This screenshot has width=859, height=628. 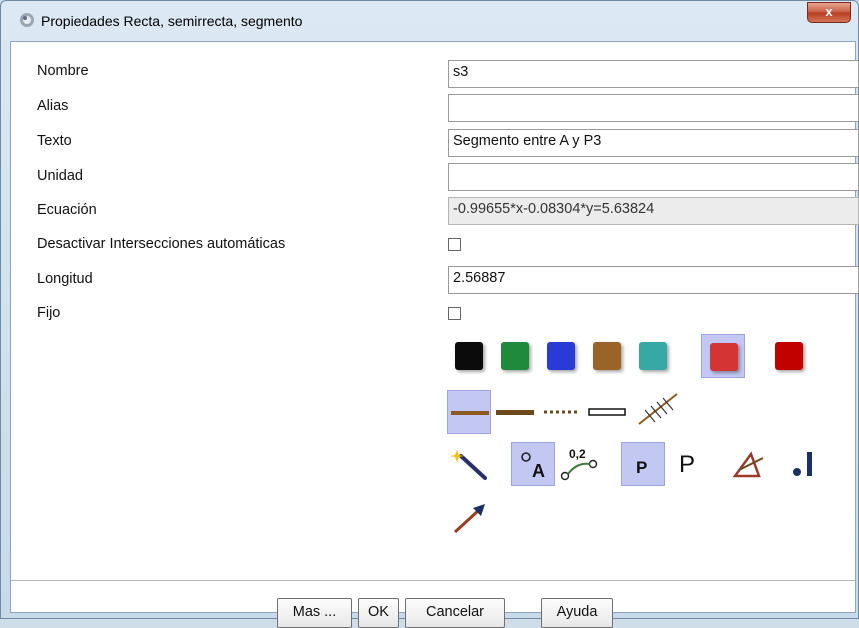 I want to click on bold-p-letter: P, so click(x=641, y=467).